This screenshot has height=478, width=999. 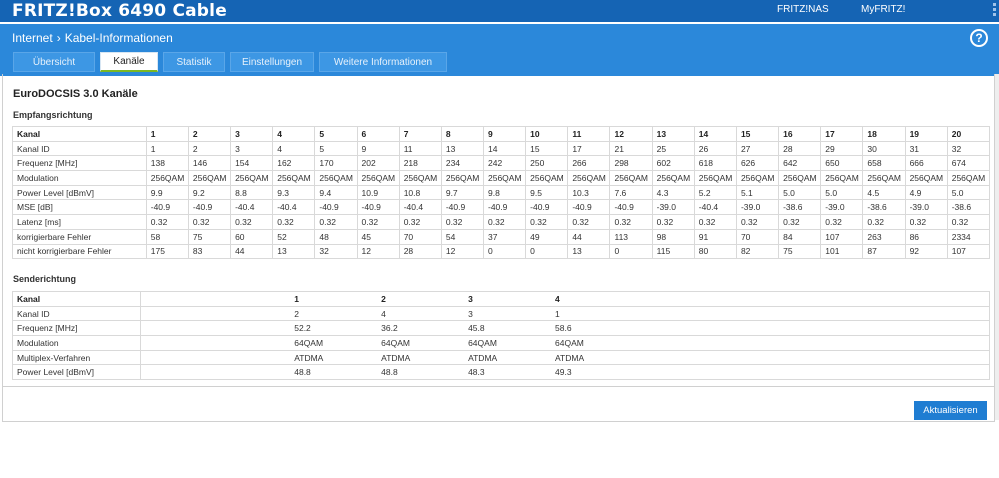 I want to click on table-row: Power Level [dBmV] 48.8 48.8 48.3 49.3, so click(x=501, y=372).